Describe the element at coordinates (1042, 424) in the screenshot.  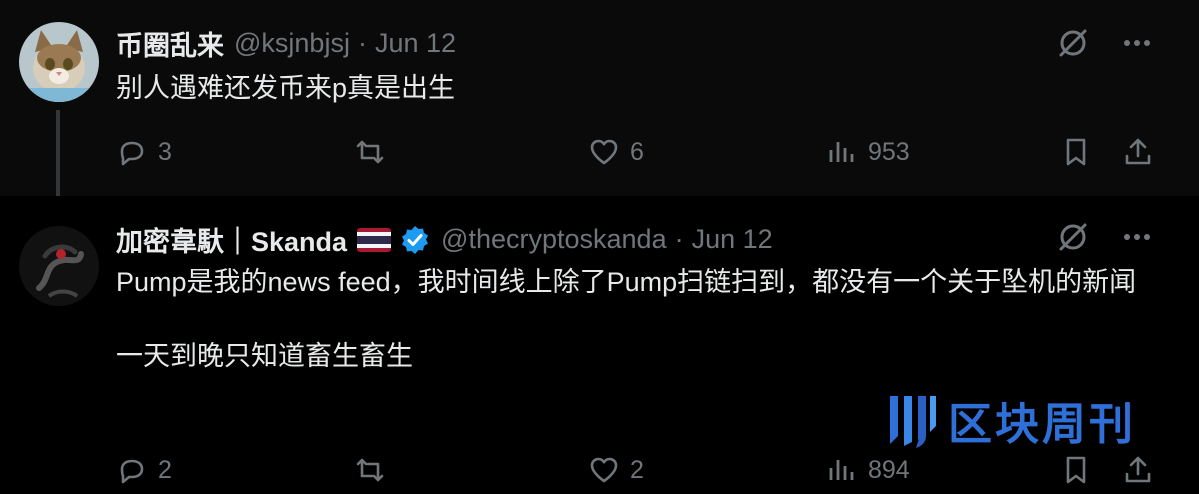
I see `watermark-text: 区块周刊` at that location.